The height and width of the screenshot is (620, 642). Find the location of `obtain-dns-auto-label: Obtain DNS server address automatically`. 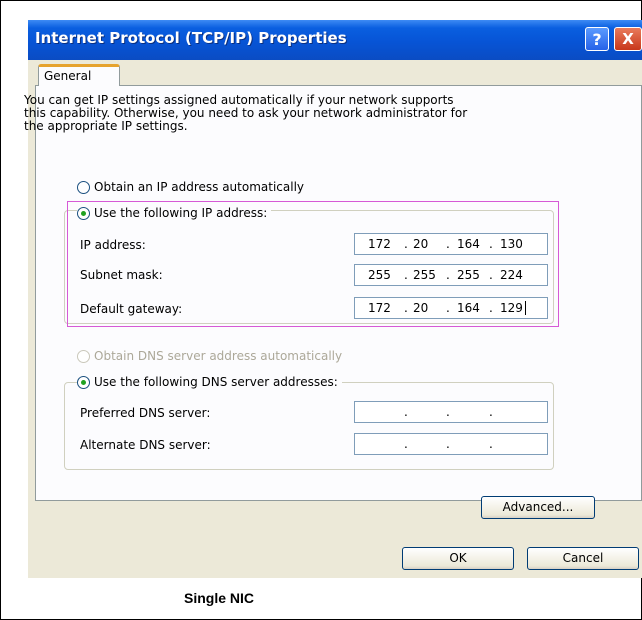

obtain-dns-auto-label: Obtain DNS server address automatically is located at coordinates (218, 356).